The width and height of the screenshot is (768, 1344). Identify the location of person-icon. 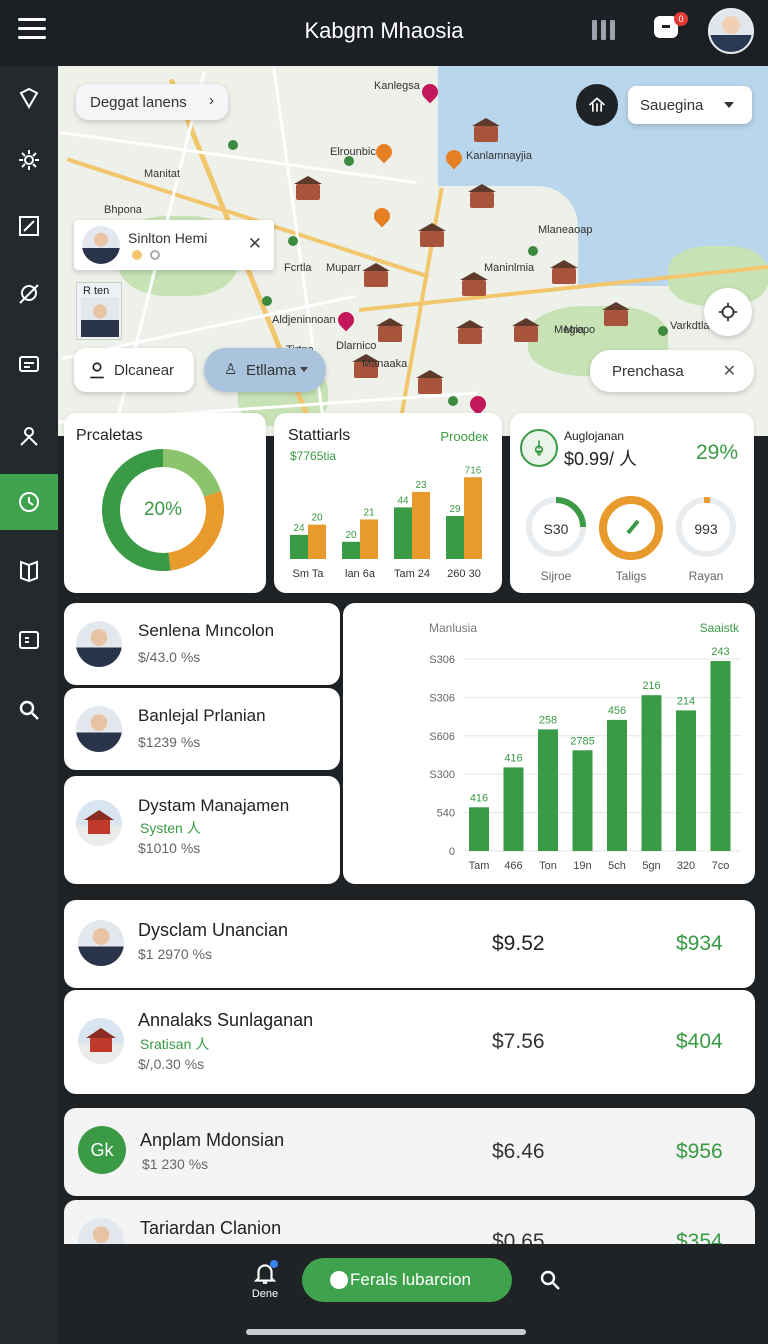
(29, 436).